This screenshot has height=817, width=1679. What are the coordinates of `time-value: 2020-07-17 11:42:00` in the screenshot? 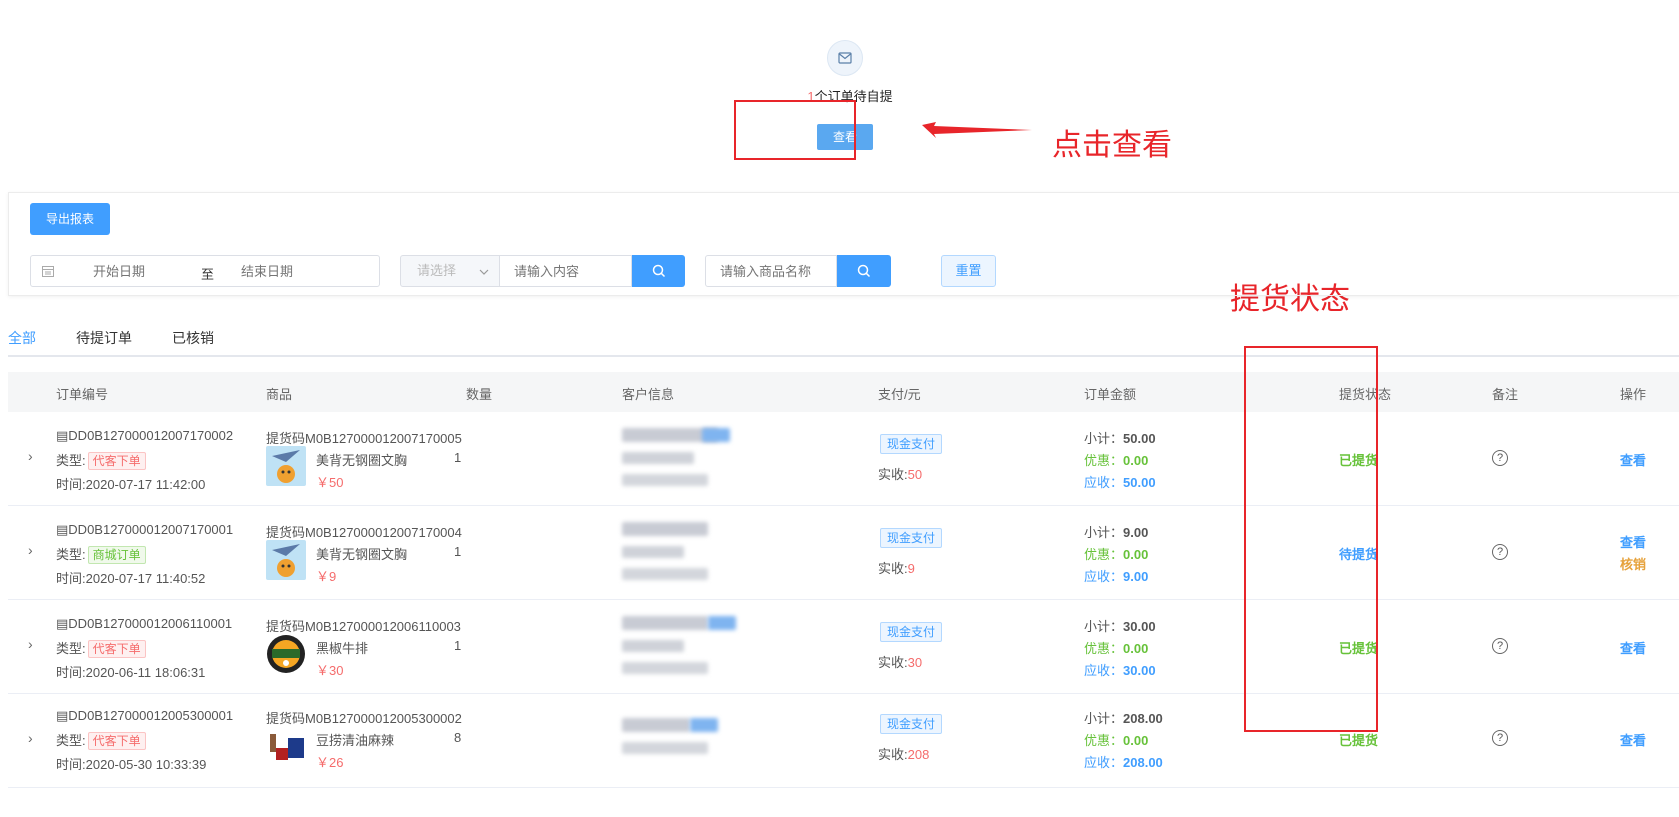 It's located at (145, 484).